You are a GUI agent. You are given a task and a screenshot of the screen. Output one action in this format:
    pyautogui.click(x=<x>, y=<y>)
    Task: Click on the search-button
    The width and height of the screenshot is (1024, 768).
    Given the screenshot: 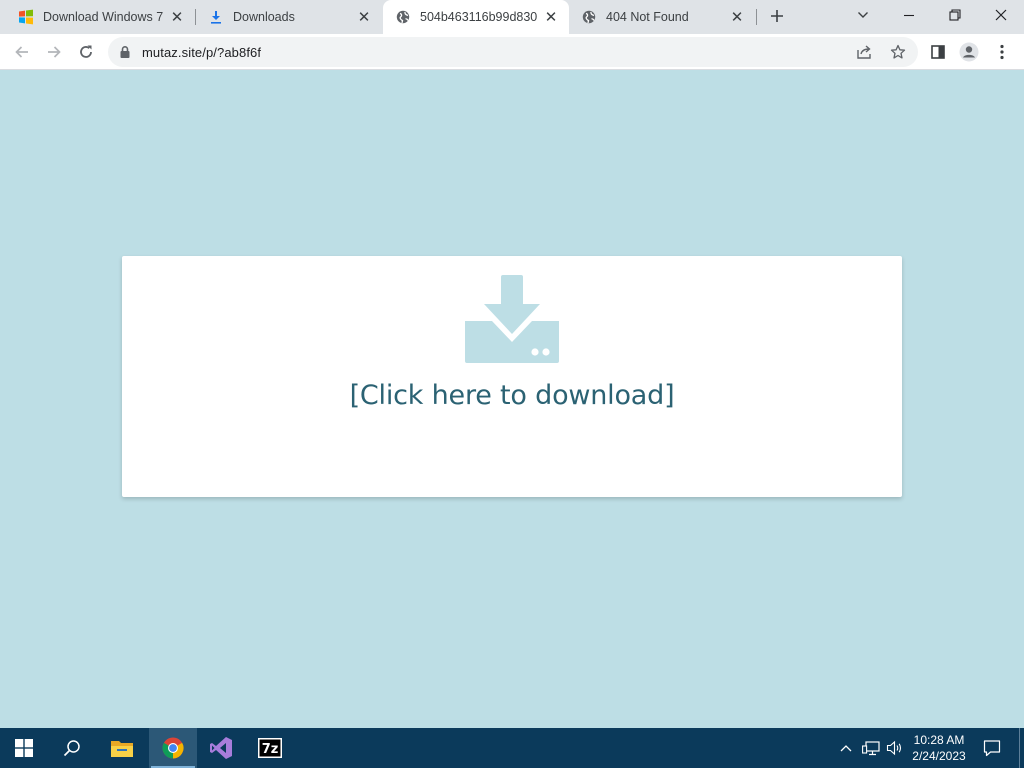 What is the action you would take?
    pyautogui.click(x=72, y=748)
    